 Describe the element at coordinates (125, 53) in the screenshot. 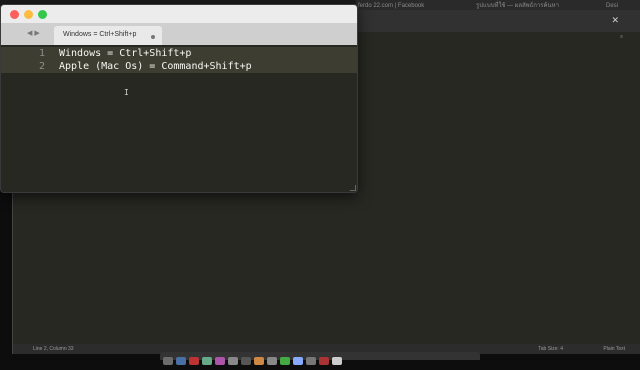

I see `line-text: Windows = Ctrl+Shift+p` at that location.